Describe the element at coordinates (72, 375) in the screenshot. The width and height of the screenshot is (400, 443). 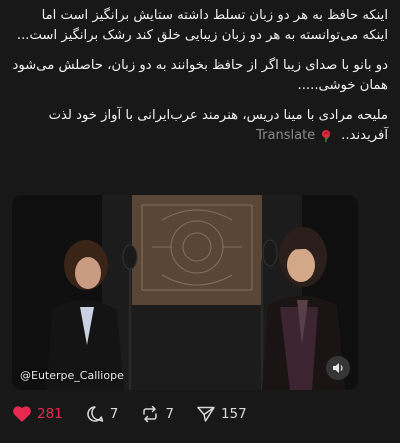
I see `video-watermark: @Euterpe_Calliope` at that location.